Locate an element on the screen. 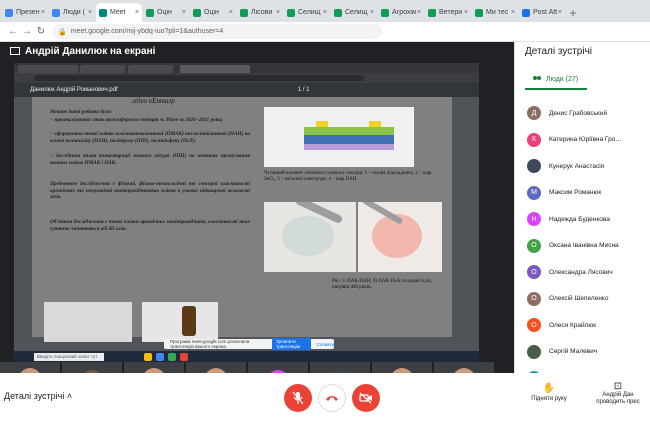 This screenshot has width=650, height=423. people-list-item: Н Надежда Буденкова is located at coordinates (582, 219).